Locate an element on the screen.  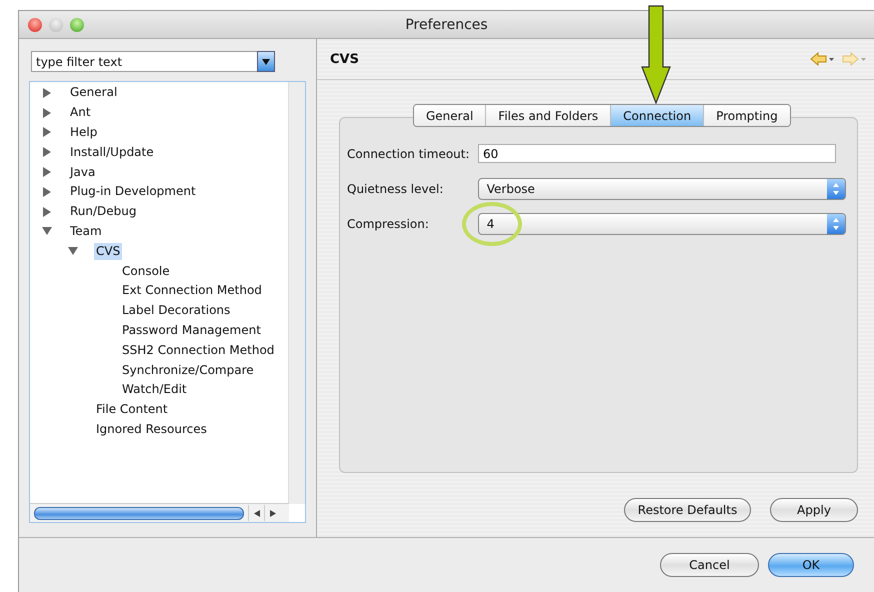
close-button is located at coordinates (35, 25).